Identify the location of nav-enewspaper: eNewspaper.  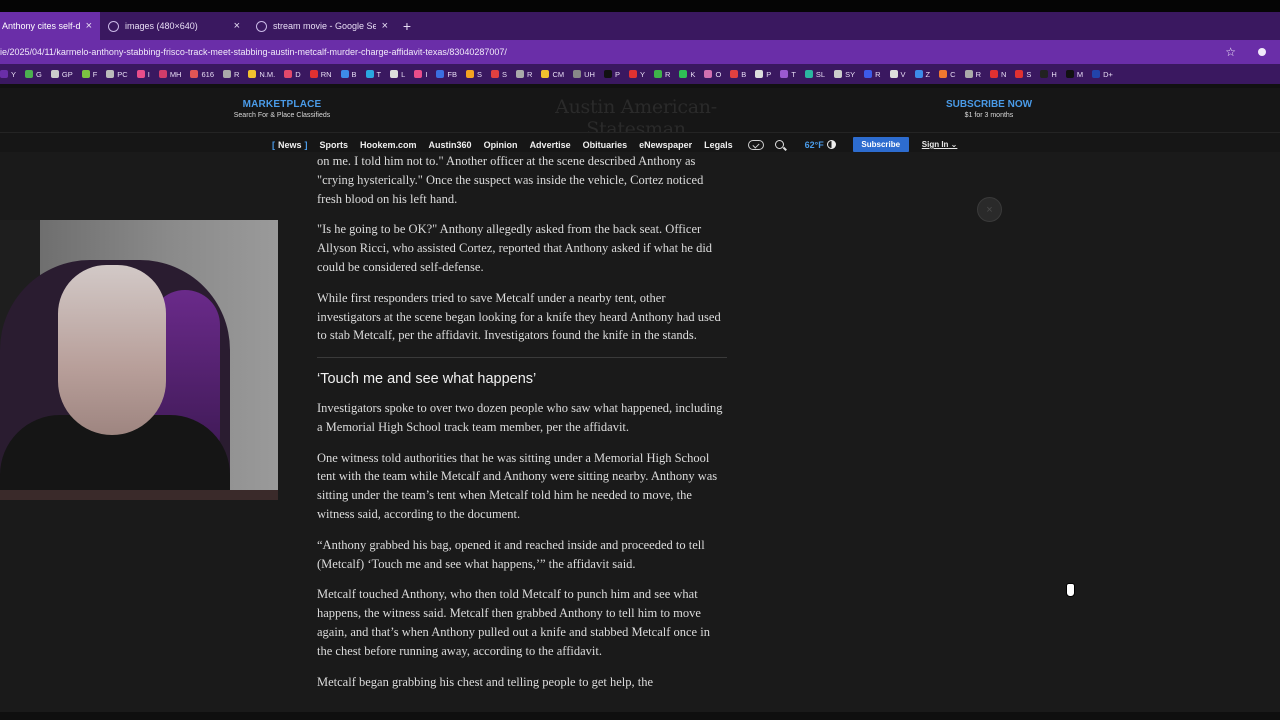
(665, 145).